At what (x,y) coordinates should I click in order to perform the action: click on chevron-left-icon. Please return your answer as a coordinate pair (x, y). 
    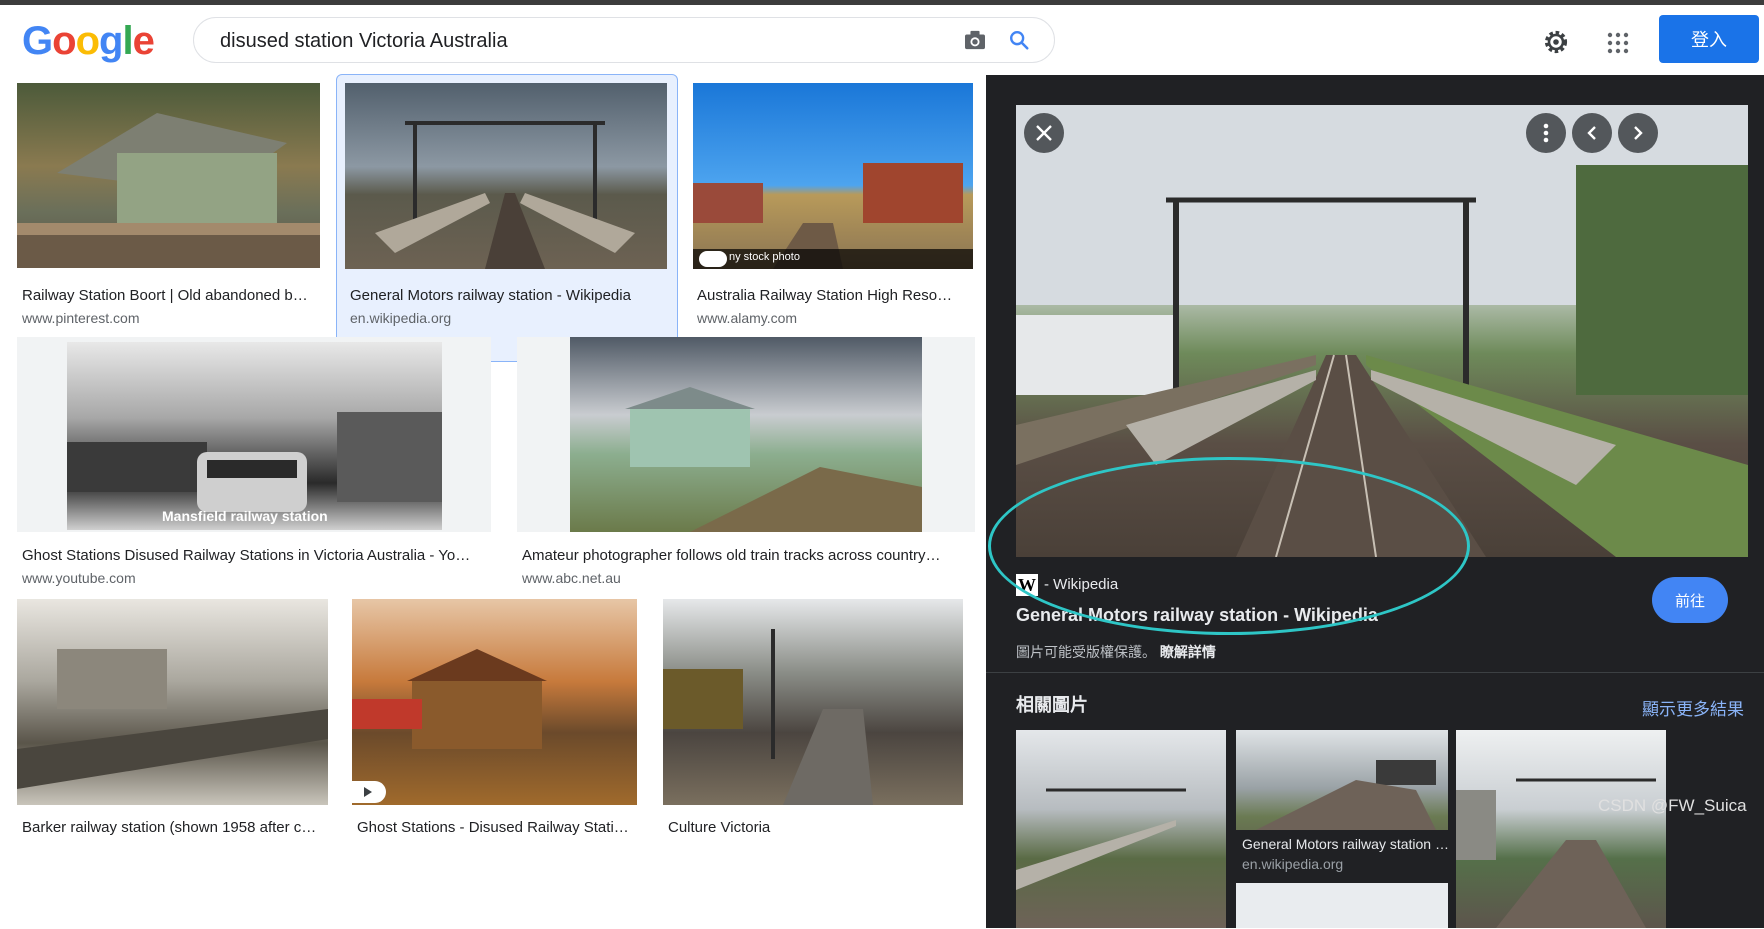
    Looking at the image, I should click on (1591, 133).